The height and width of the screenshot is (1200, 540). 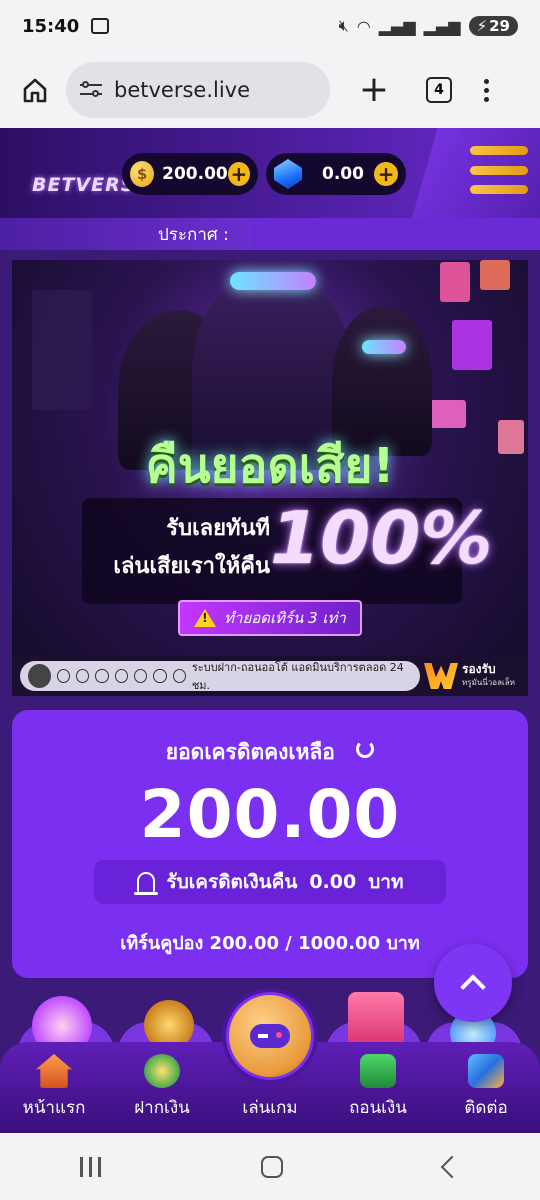 What do you see at coordinates (162, 1071) in the screenshot?
I see `deposit-icon` at bounding box center [162, 1071].